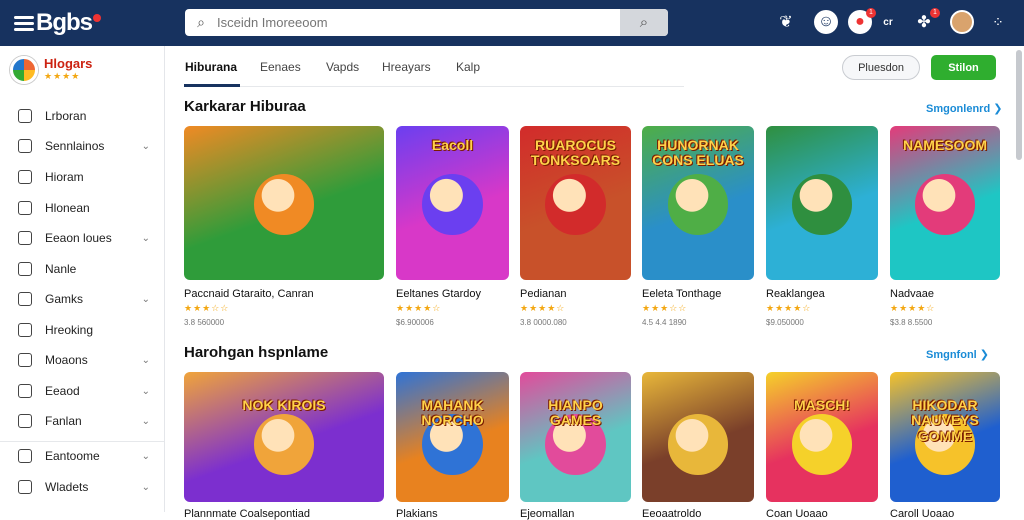 This screenshot has width=1024, height=520. I want to click on sidebar-item: Eantoome ⌄, so click(82, 456).